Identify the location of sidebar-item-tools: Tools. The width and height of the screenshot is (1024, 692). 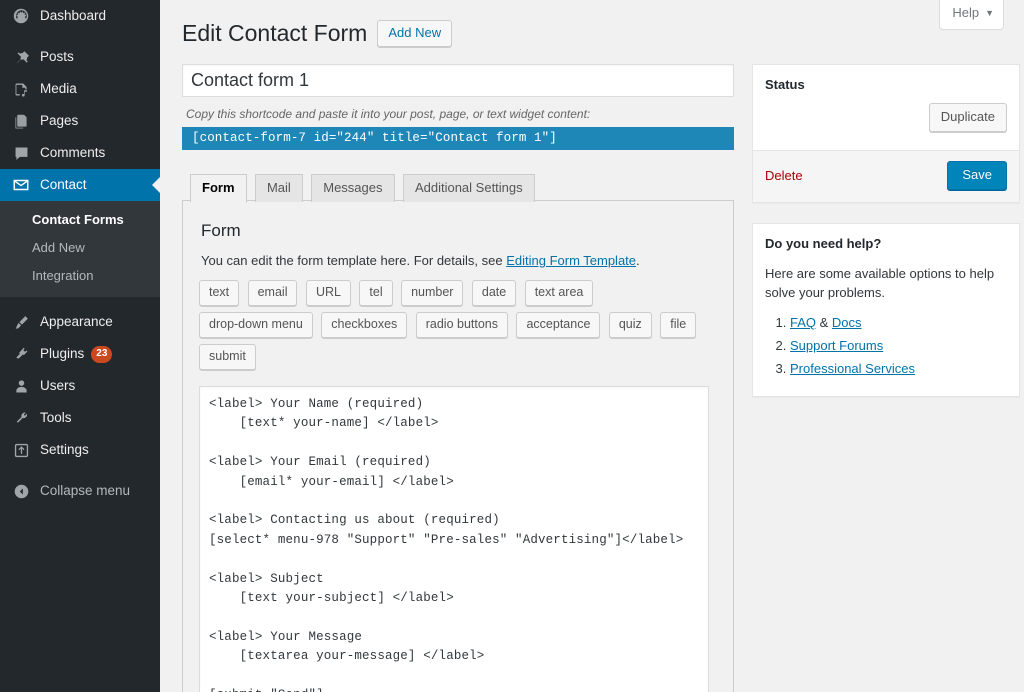
(80, 418).